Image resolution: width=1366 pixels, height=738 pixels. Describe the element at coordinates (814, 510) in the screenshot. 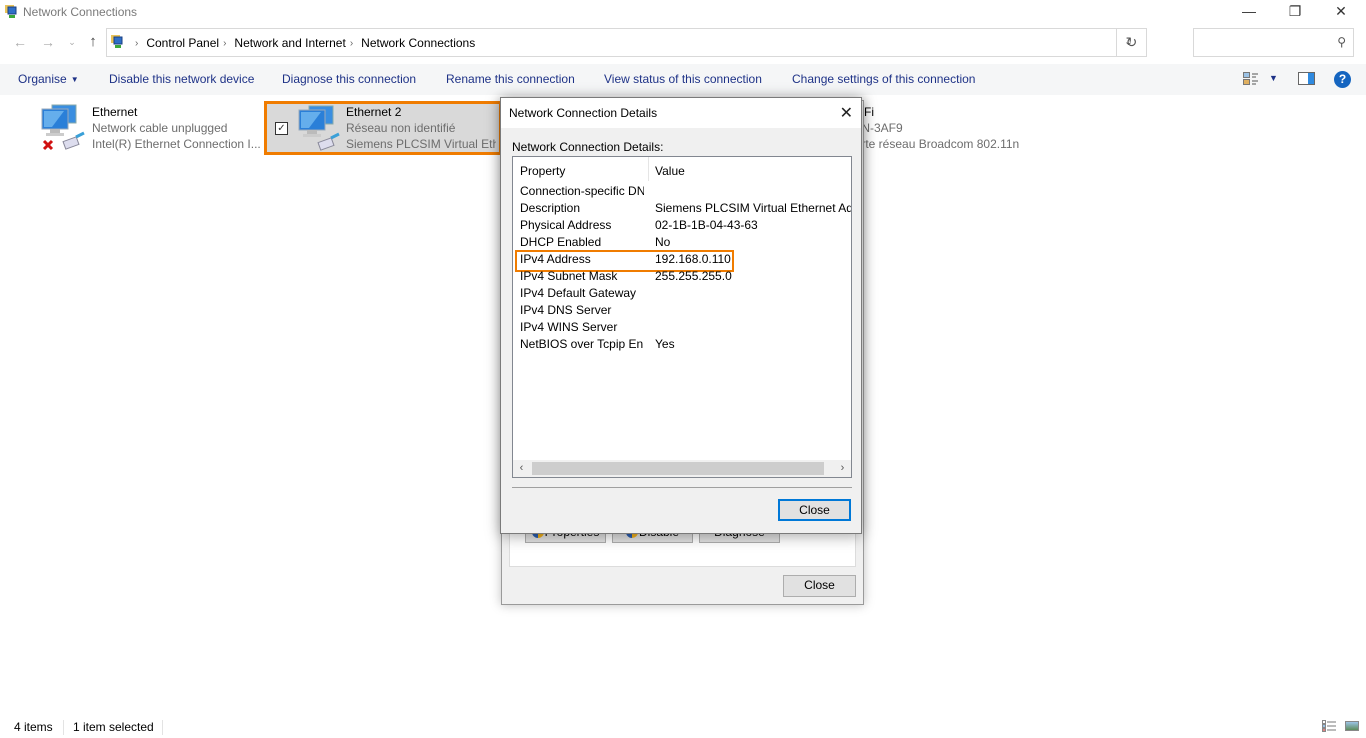

I see `details-close-button: Close` at that location.